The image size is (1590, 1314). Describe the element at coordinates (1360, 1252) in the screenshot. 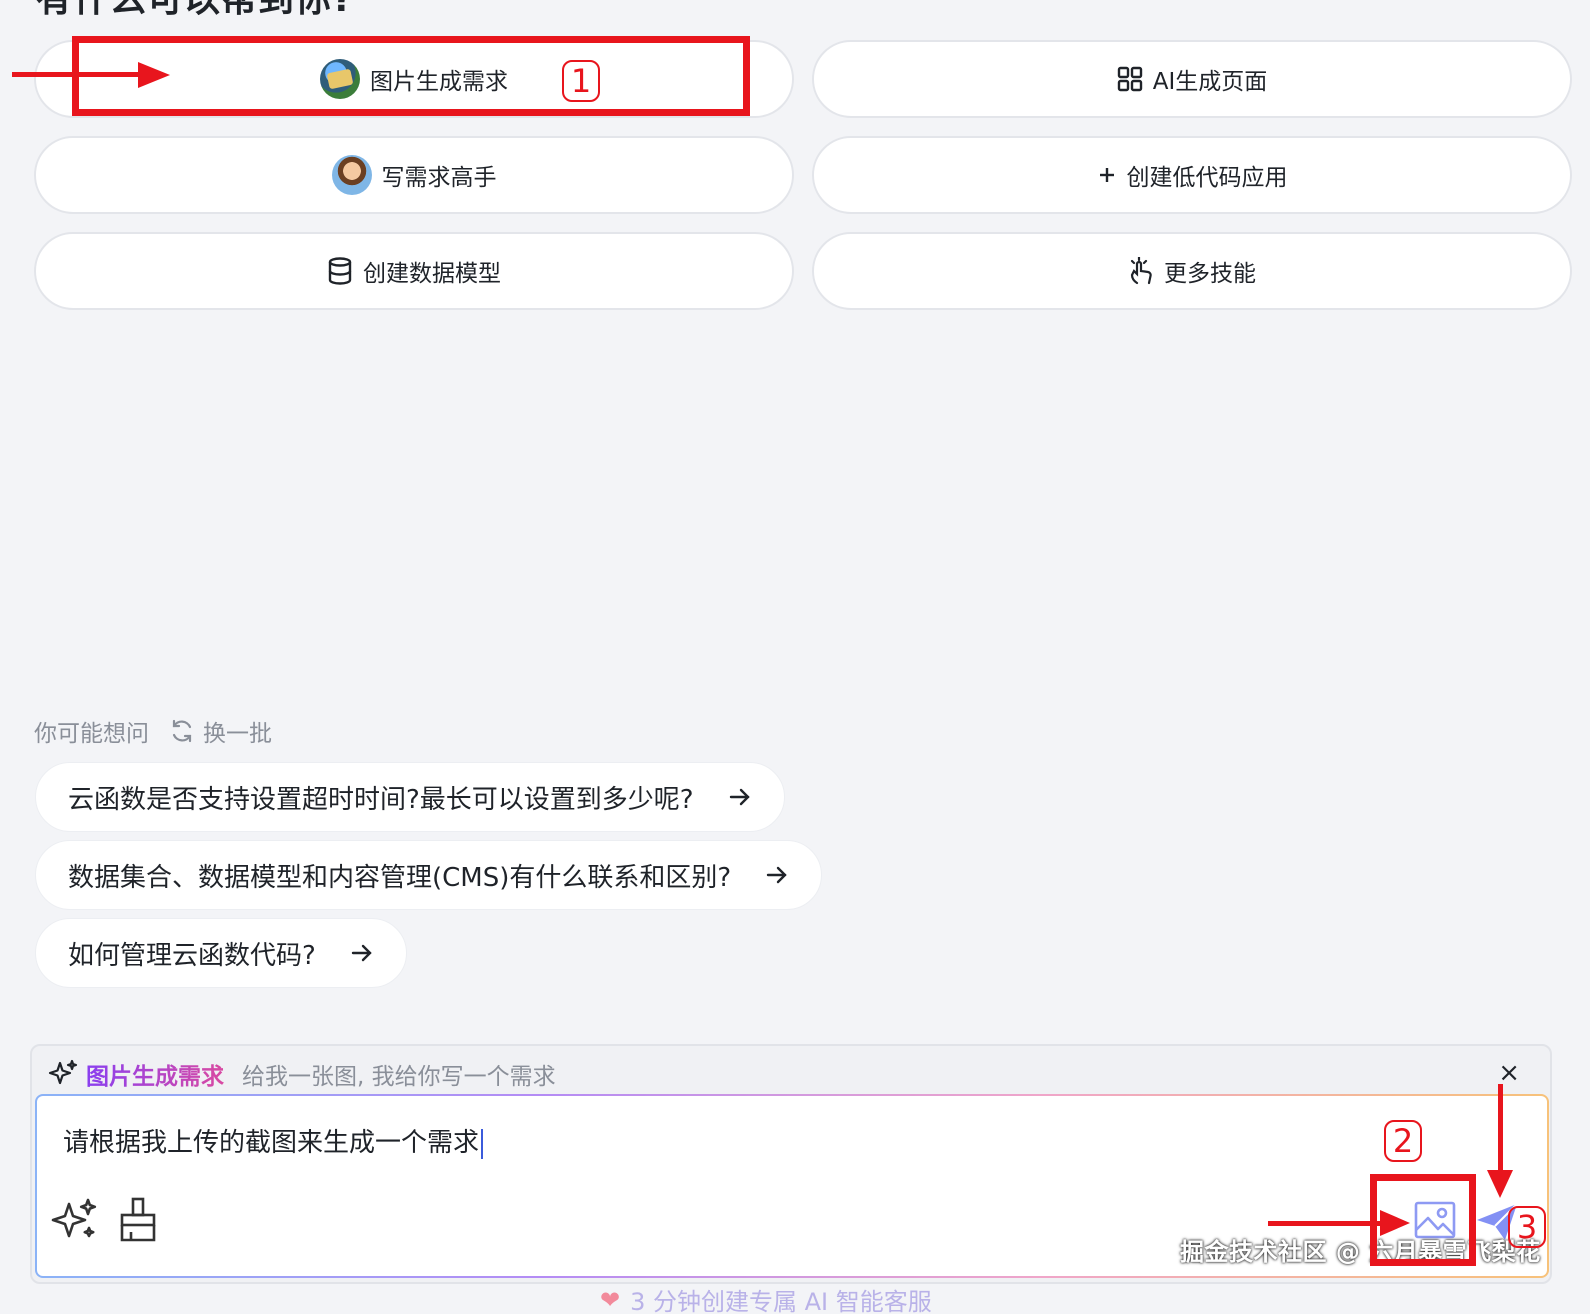

I see `watermark: 掘金技术社区 @ 六月暴雪飞梨花` at that location.